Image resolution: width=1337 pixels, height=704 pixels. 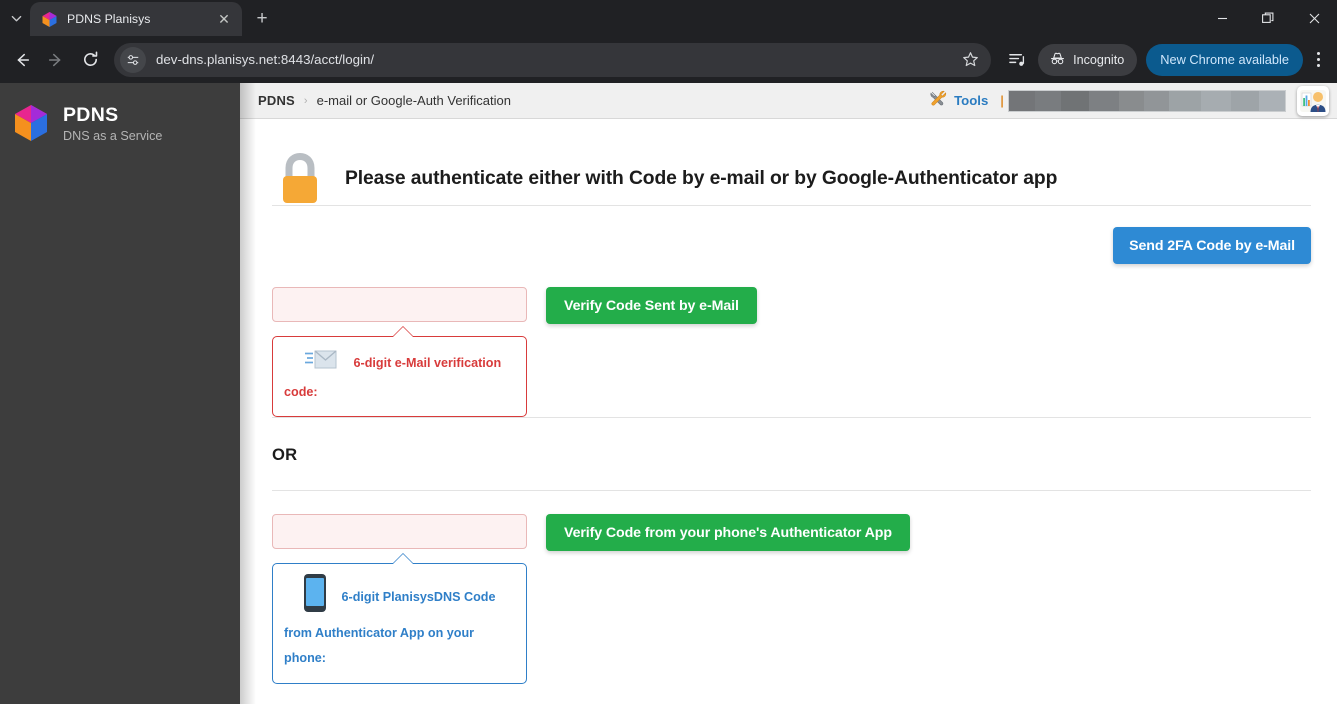 I want to click on incognito-indicator: Incognito, so click(x=1088, y=59).